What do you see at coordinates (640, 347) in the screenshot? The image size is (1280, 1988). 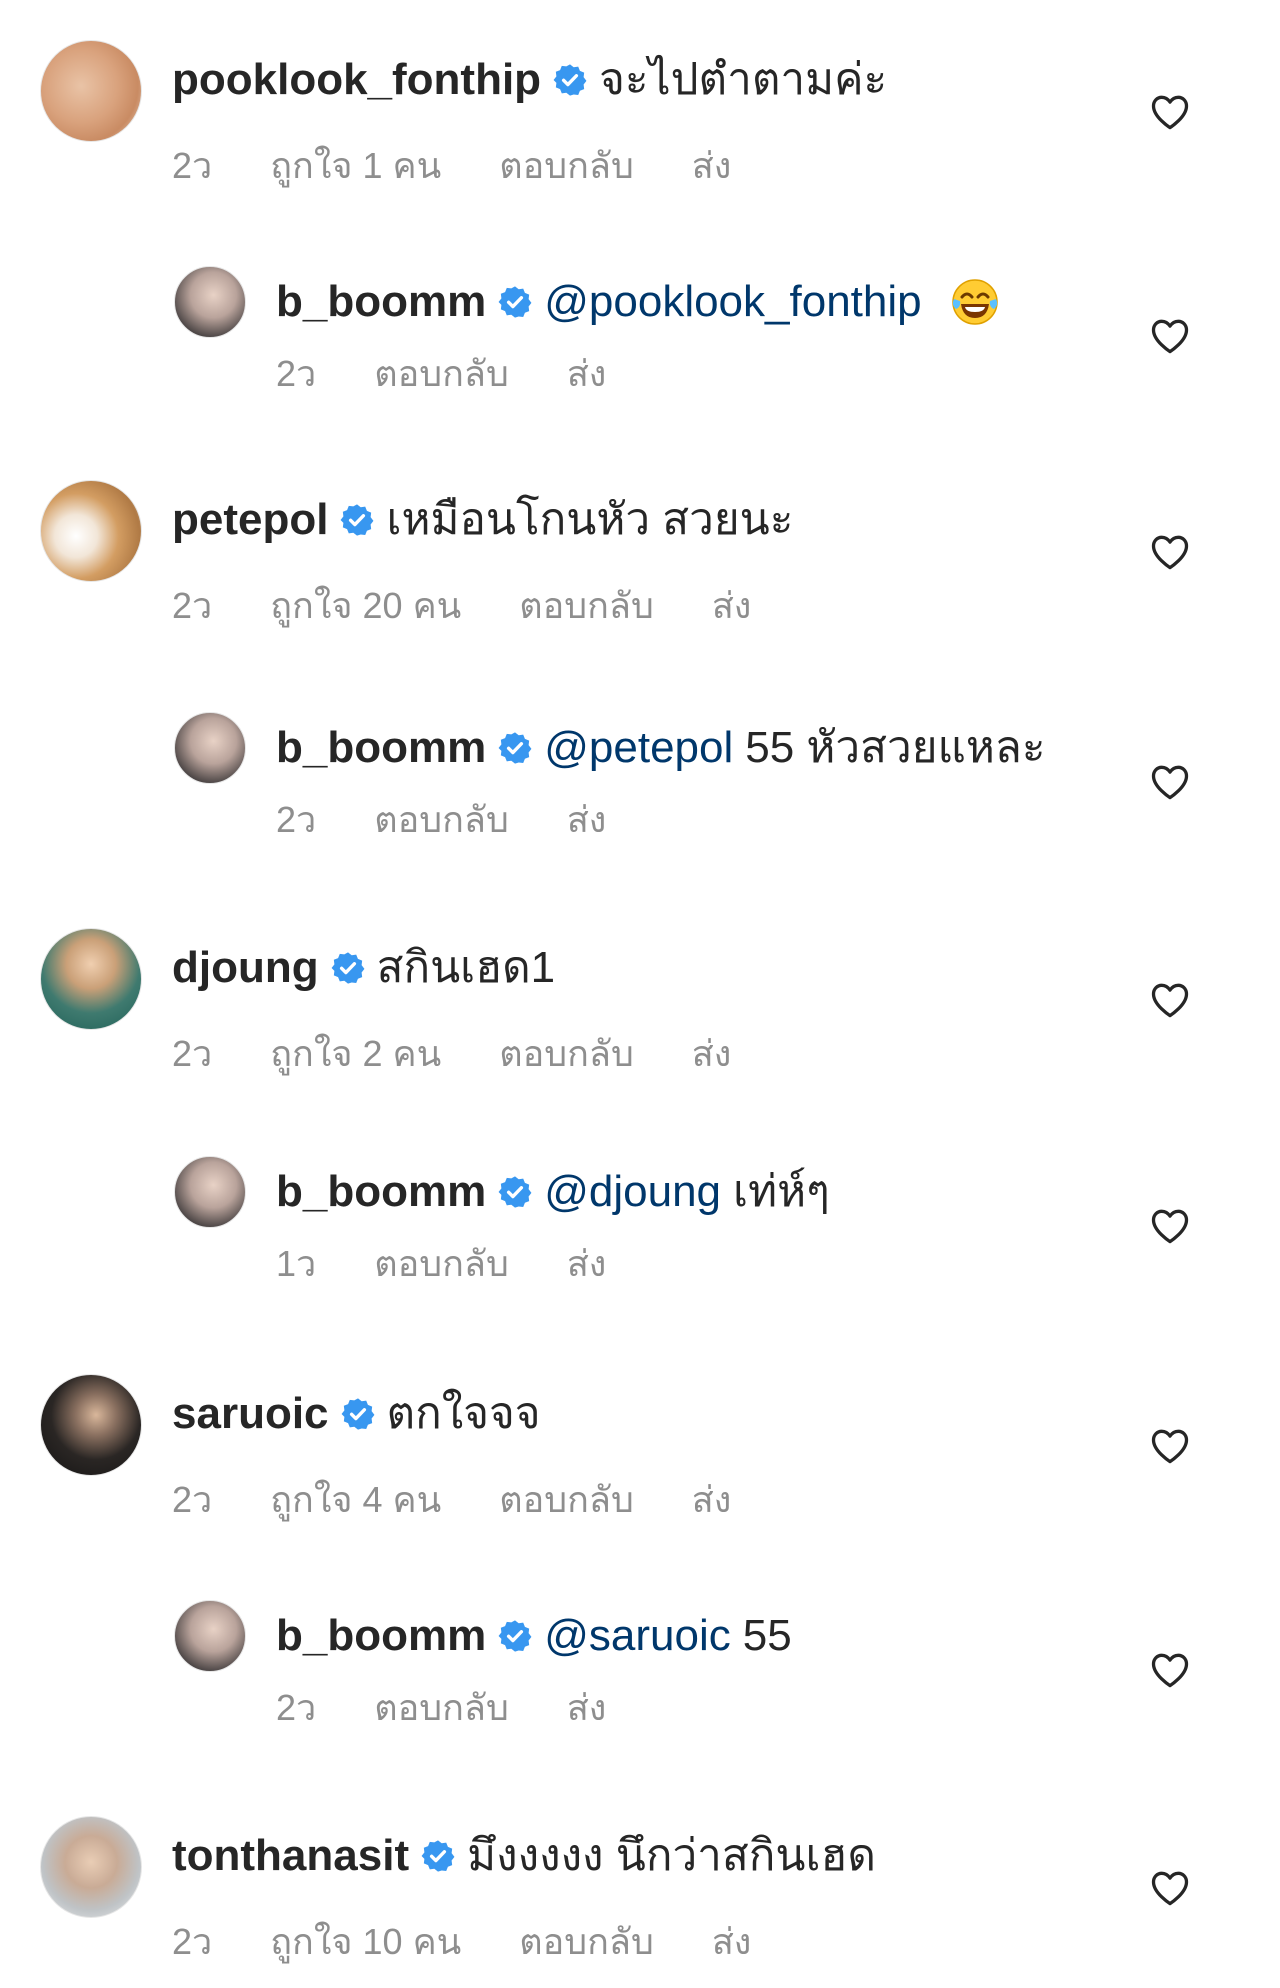 I see `reply-item: b_boomm @pooklook_fonthip 2ว ตอบกลับ ส่ง` at bounding box center [640, 347].